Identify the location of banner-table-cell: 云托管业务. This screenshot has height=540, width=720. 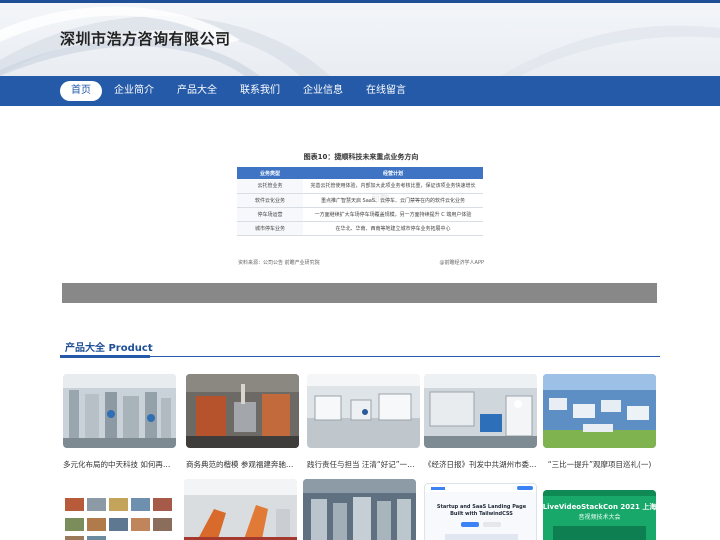
(270, 186).